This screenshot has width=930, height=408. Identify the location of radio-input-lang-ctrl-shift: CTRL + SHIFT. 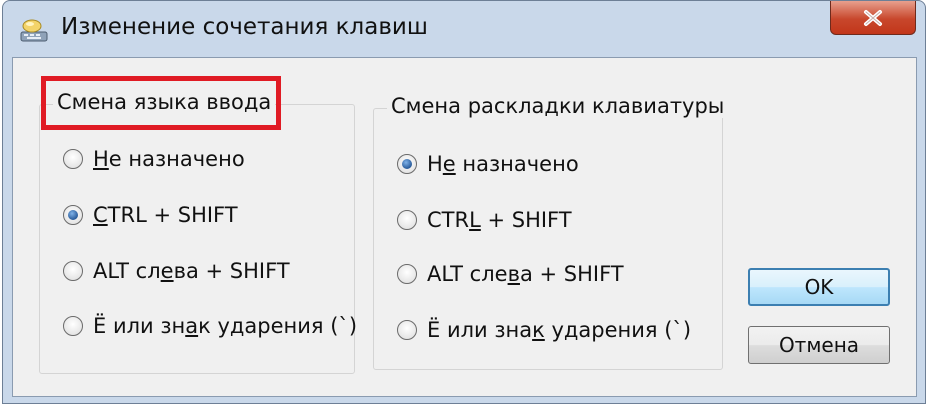
(150, 215).